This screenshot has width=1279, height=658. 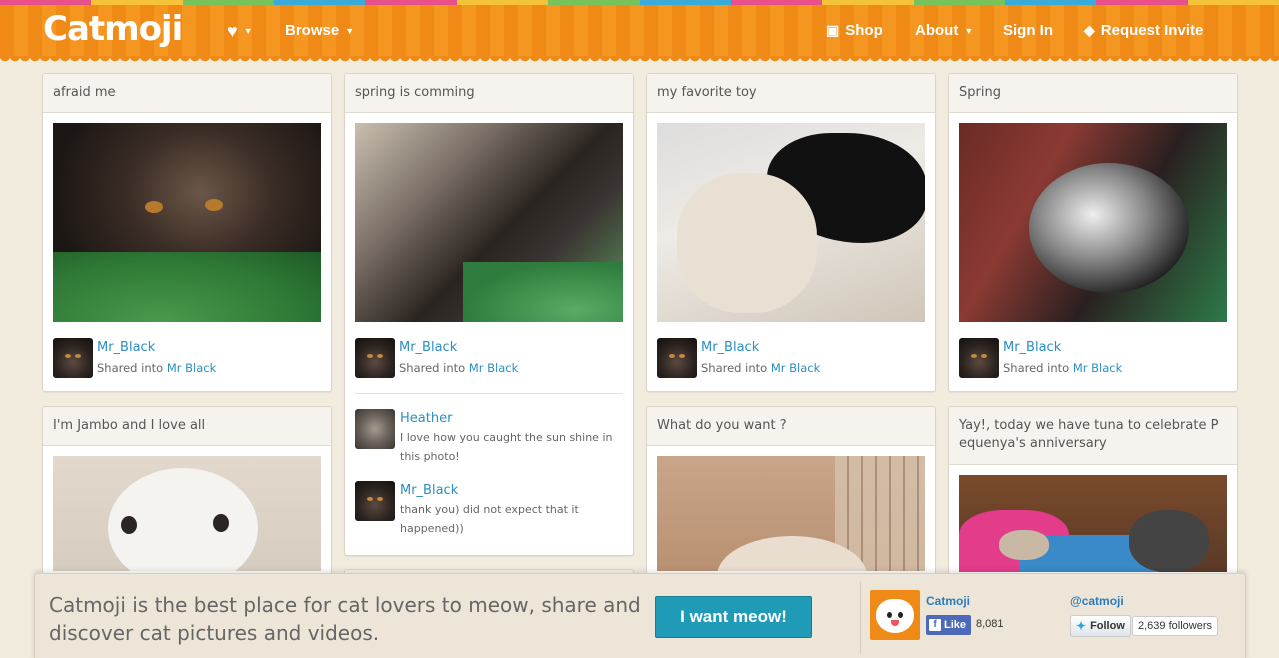 What do you see at coordinates (1097, 601) in the screenshot?
I see `twitter-handle-link: @catmoji` at bounding box center [1097, 601].